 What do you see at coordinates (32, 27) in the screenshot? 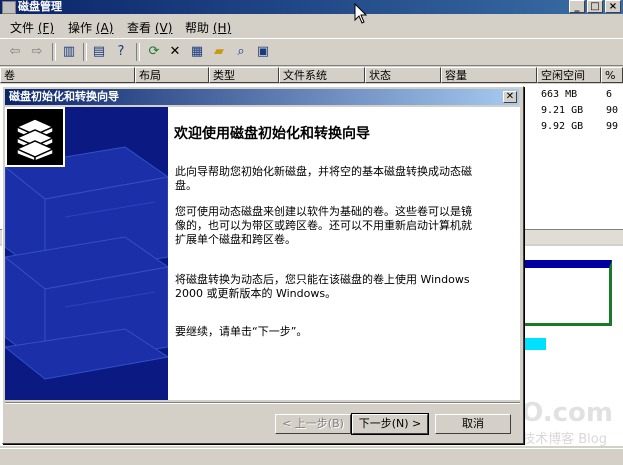
I see `menu-file: 文件 (F)` at bounding box center [32, 27].